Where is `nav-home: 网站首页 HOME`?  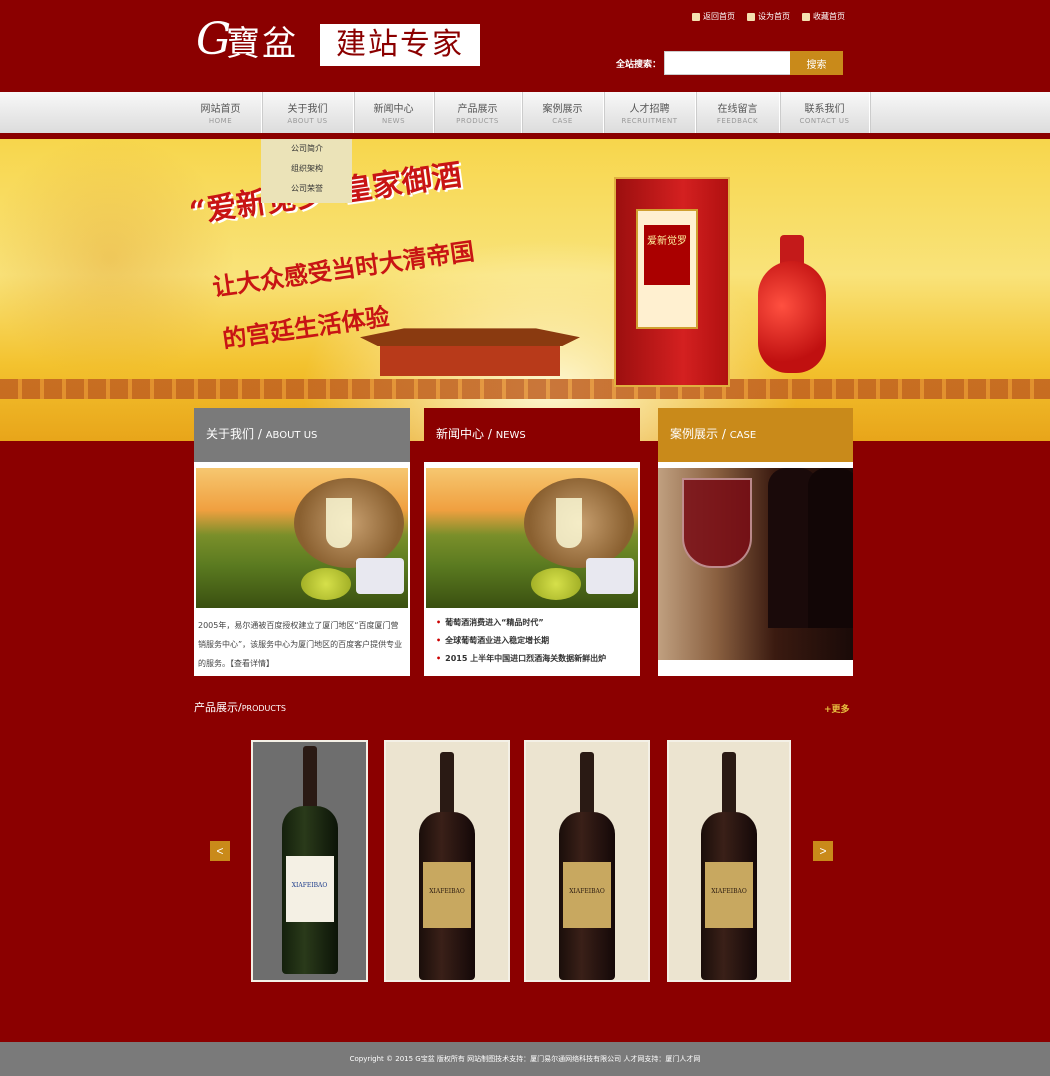
nav-home: 网站首页 HOME is located at coordinates (221, 112).